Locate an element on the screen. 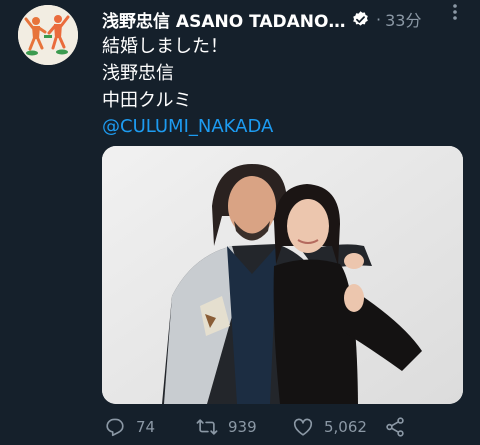 The image size is (480, 445). share-icon is located at coordinates (395, 427).